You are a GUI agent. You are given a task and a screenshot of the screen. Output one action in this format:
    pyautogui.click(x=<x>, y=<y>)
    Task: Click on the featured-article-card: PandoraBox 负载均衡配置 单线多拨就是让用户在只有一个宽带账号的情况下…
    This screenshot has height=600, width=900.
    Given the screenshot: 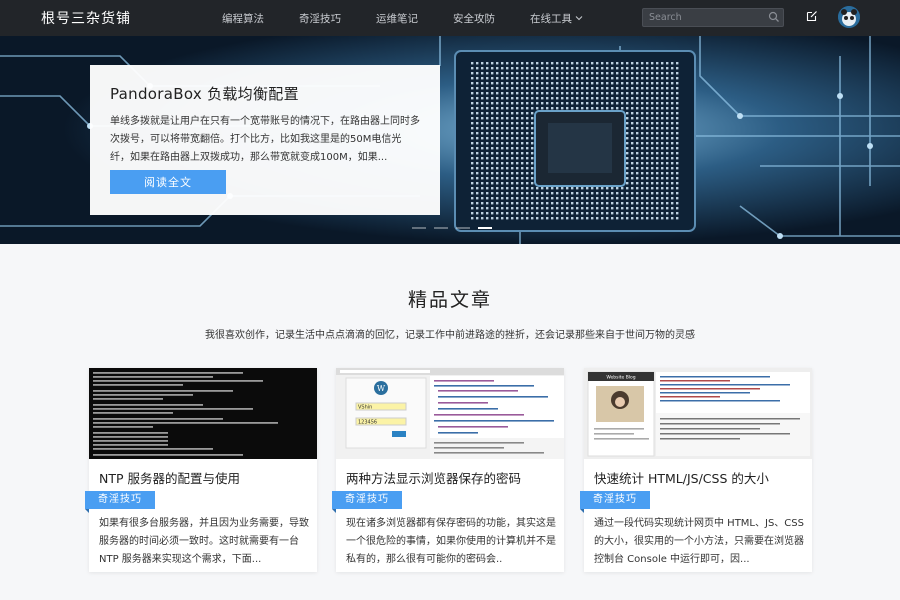 What is the action you would take?
    pyautogui.click(x=265, y=140)
    